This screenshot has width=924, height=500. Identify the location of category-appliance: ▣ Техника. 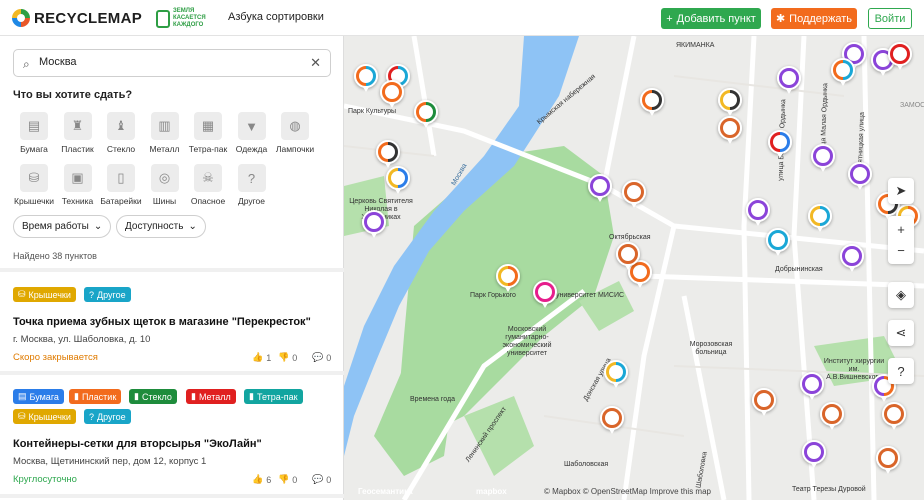
(78, 185).